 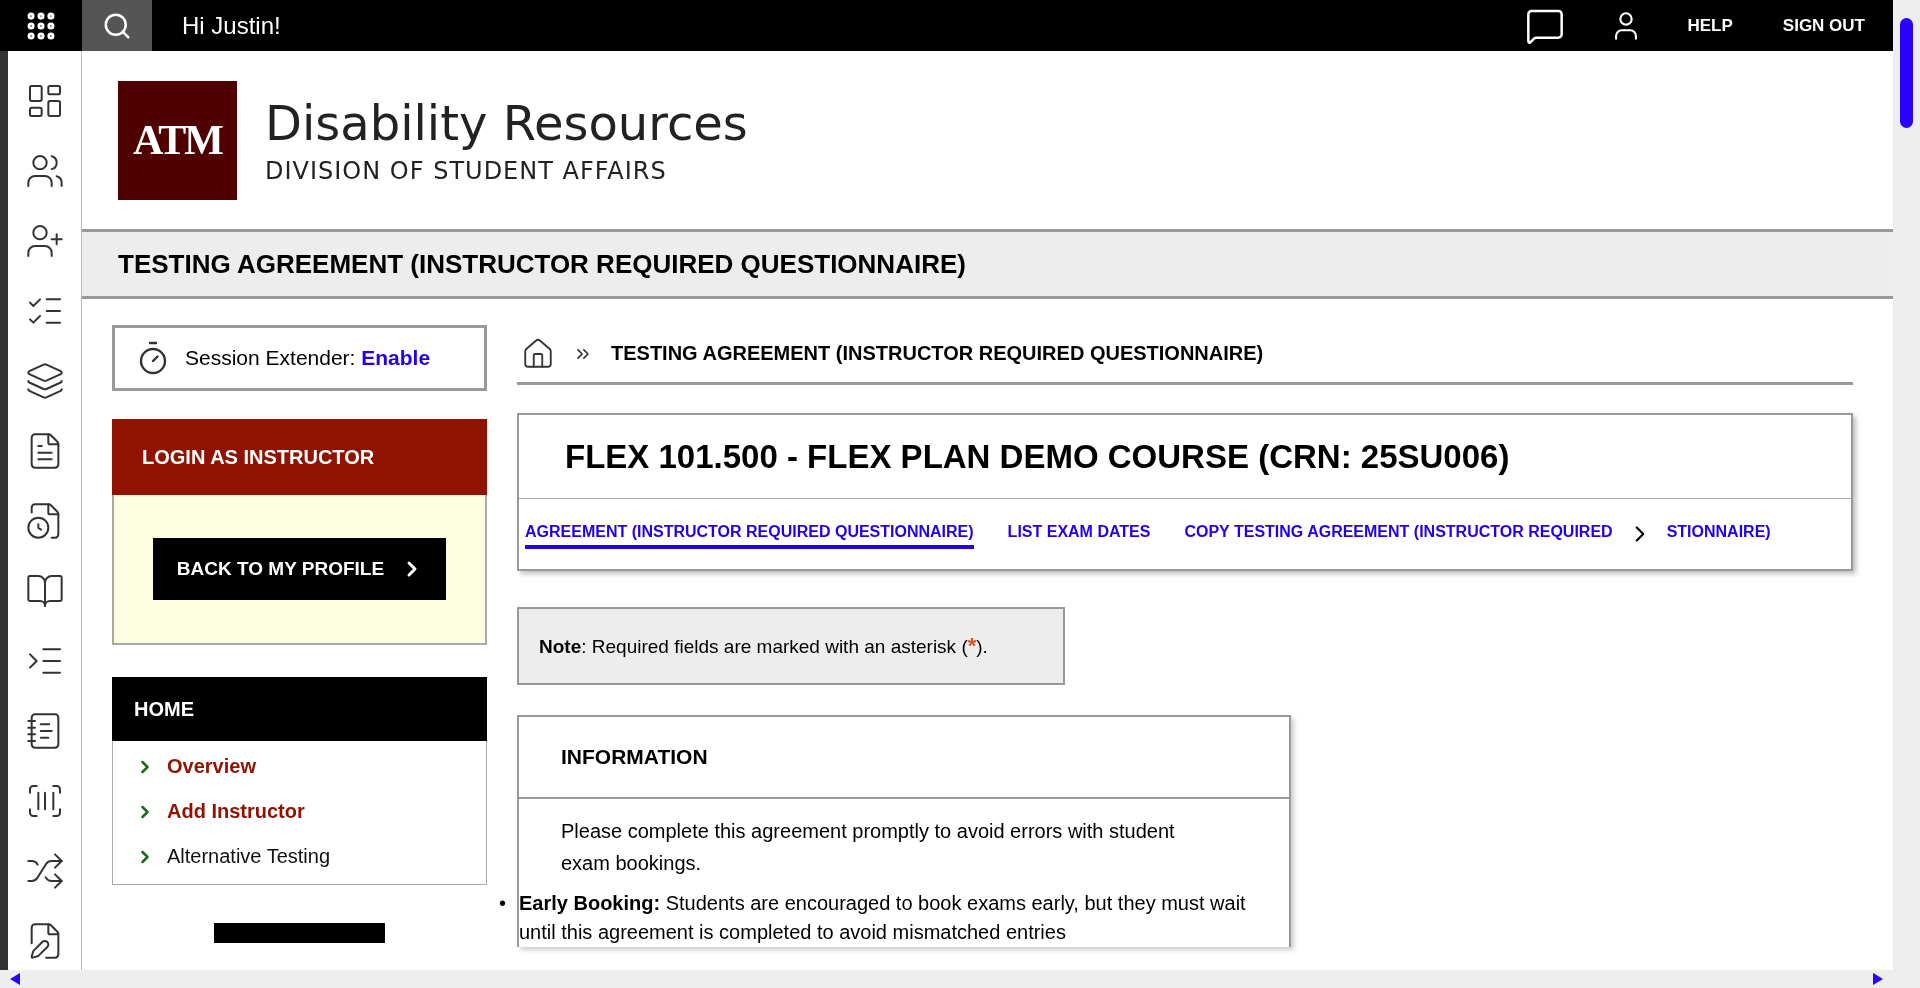 I want to click on home-icon, so click(x=538, y=353).